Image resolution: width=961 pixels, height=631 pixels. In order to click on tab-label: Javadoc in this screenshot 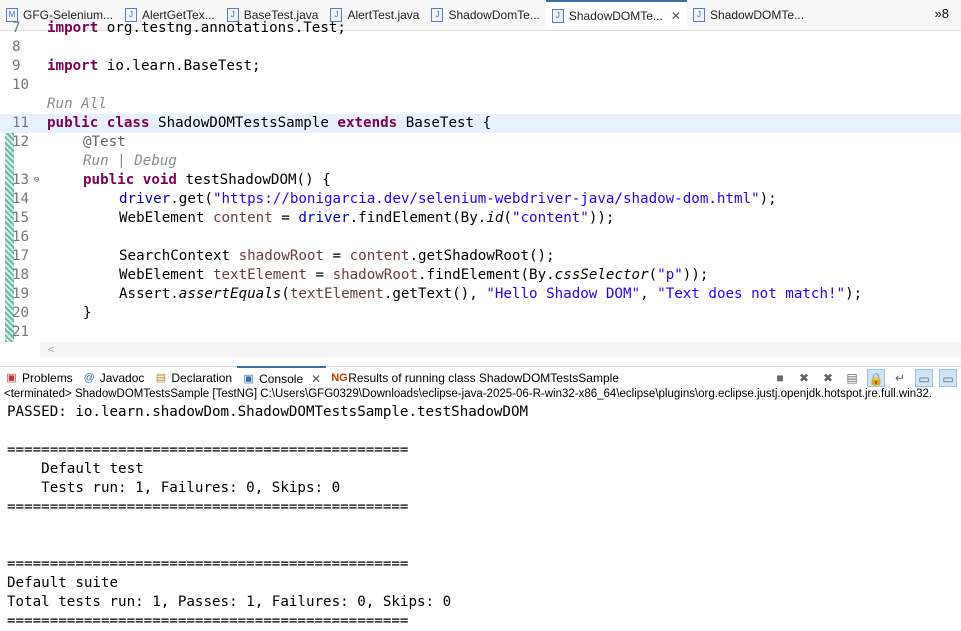, I will do `click(122, 378)`.